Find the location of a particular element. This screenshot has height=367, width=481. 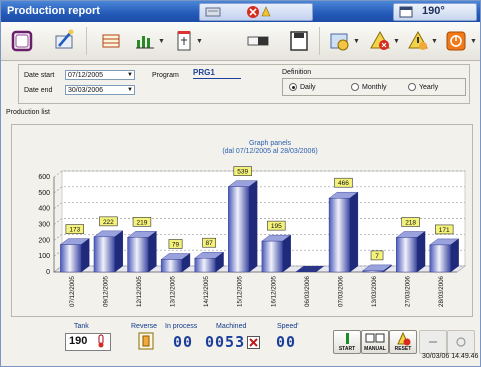

toggle-button is located at coordinates (258, 41).